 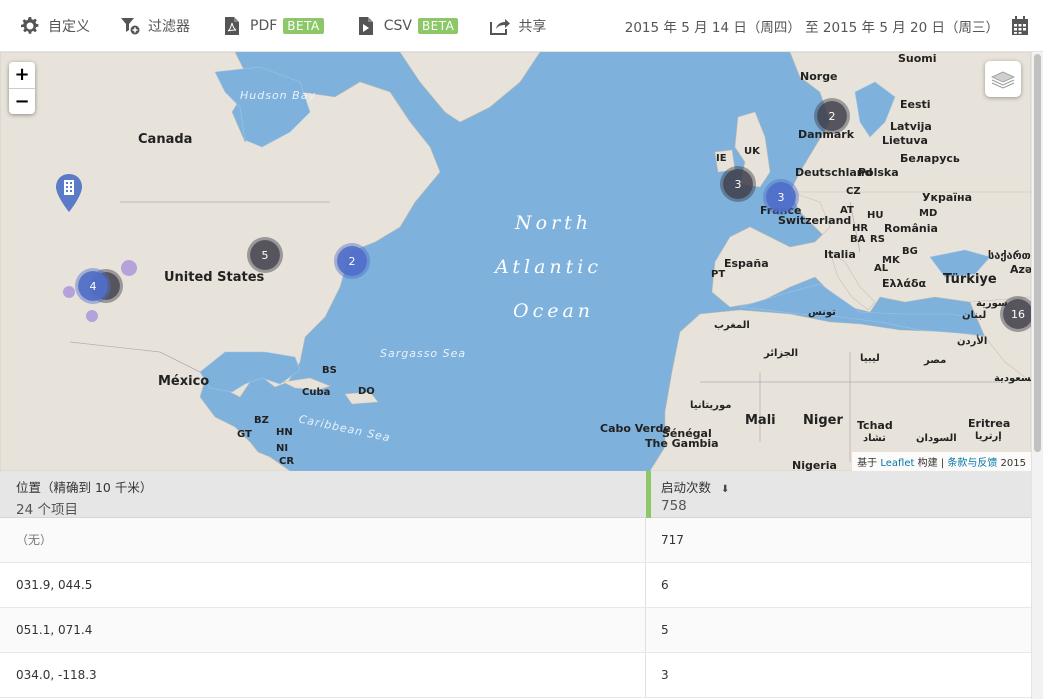 I want to click on map-label-romania: România, so click(x=911, y=228).